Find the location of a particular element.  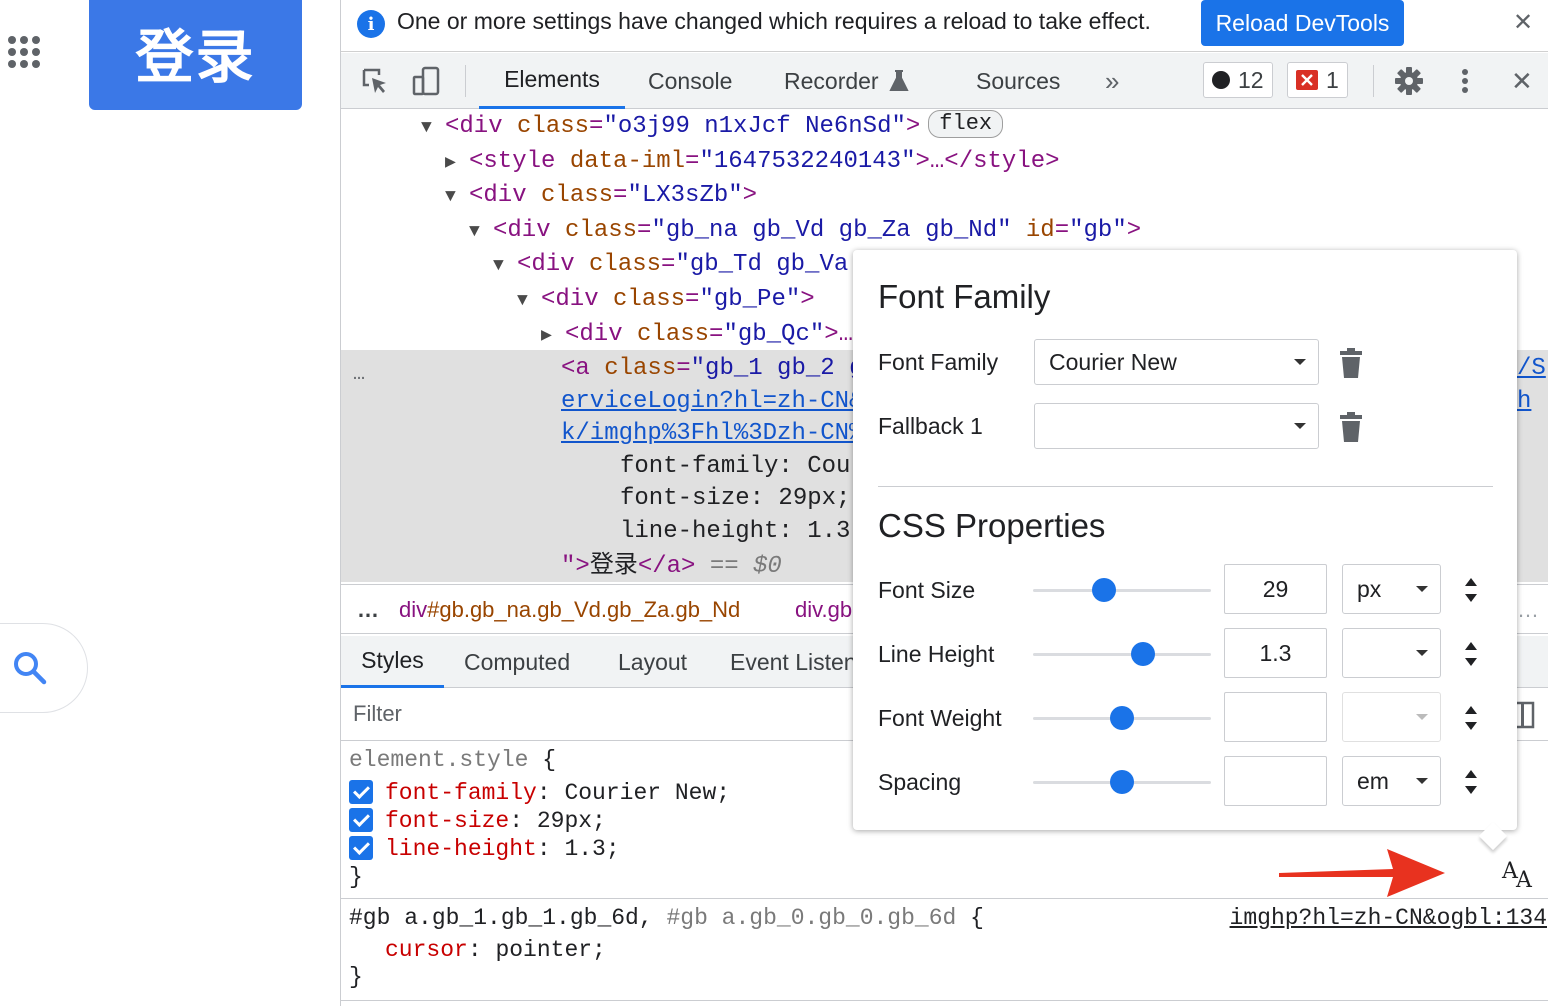

tab-elements: Elements is located at coordinates (552, 81).